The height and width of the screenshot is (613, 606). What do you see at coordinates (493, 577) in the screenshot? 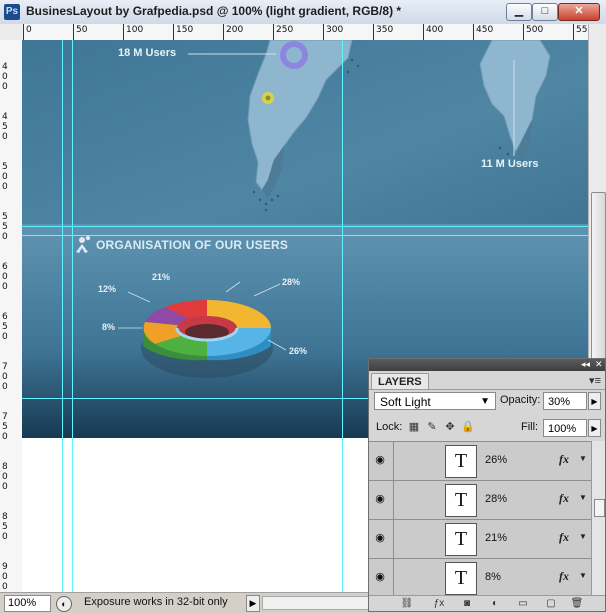
I see `layer-name: 8%` at bounding box center [493, 577].